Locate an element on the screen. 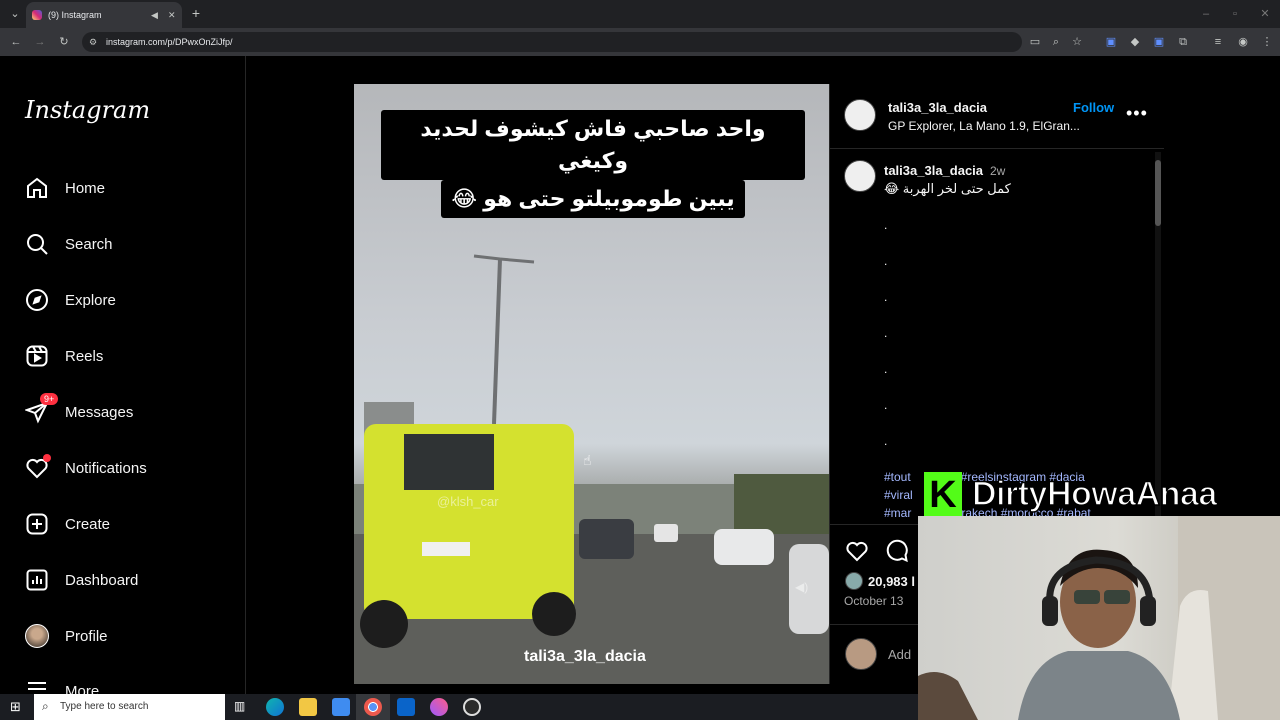  task-view-icon: ▥ is located at coordinates (239, 706).